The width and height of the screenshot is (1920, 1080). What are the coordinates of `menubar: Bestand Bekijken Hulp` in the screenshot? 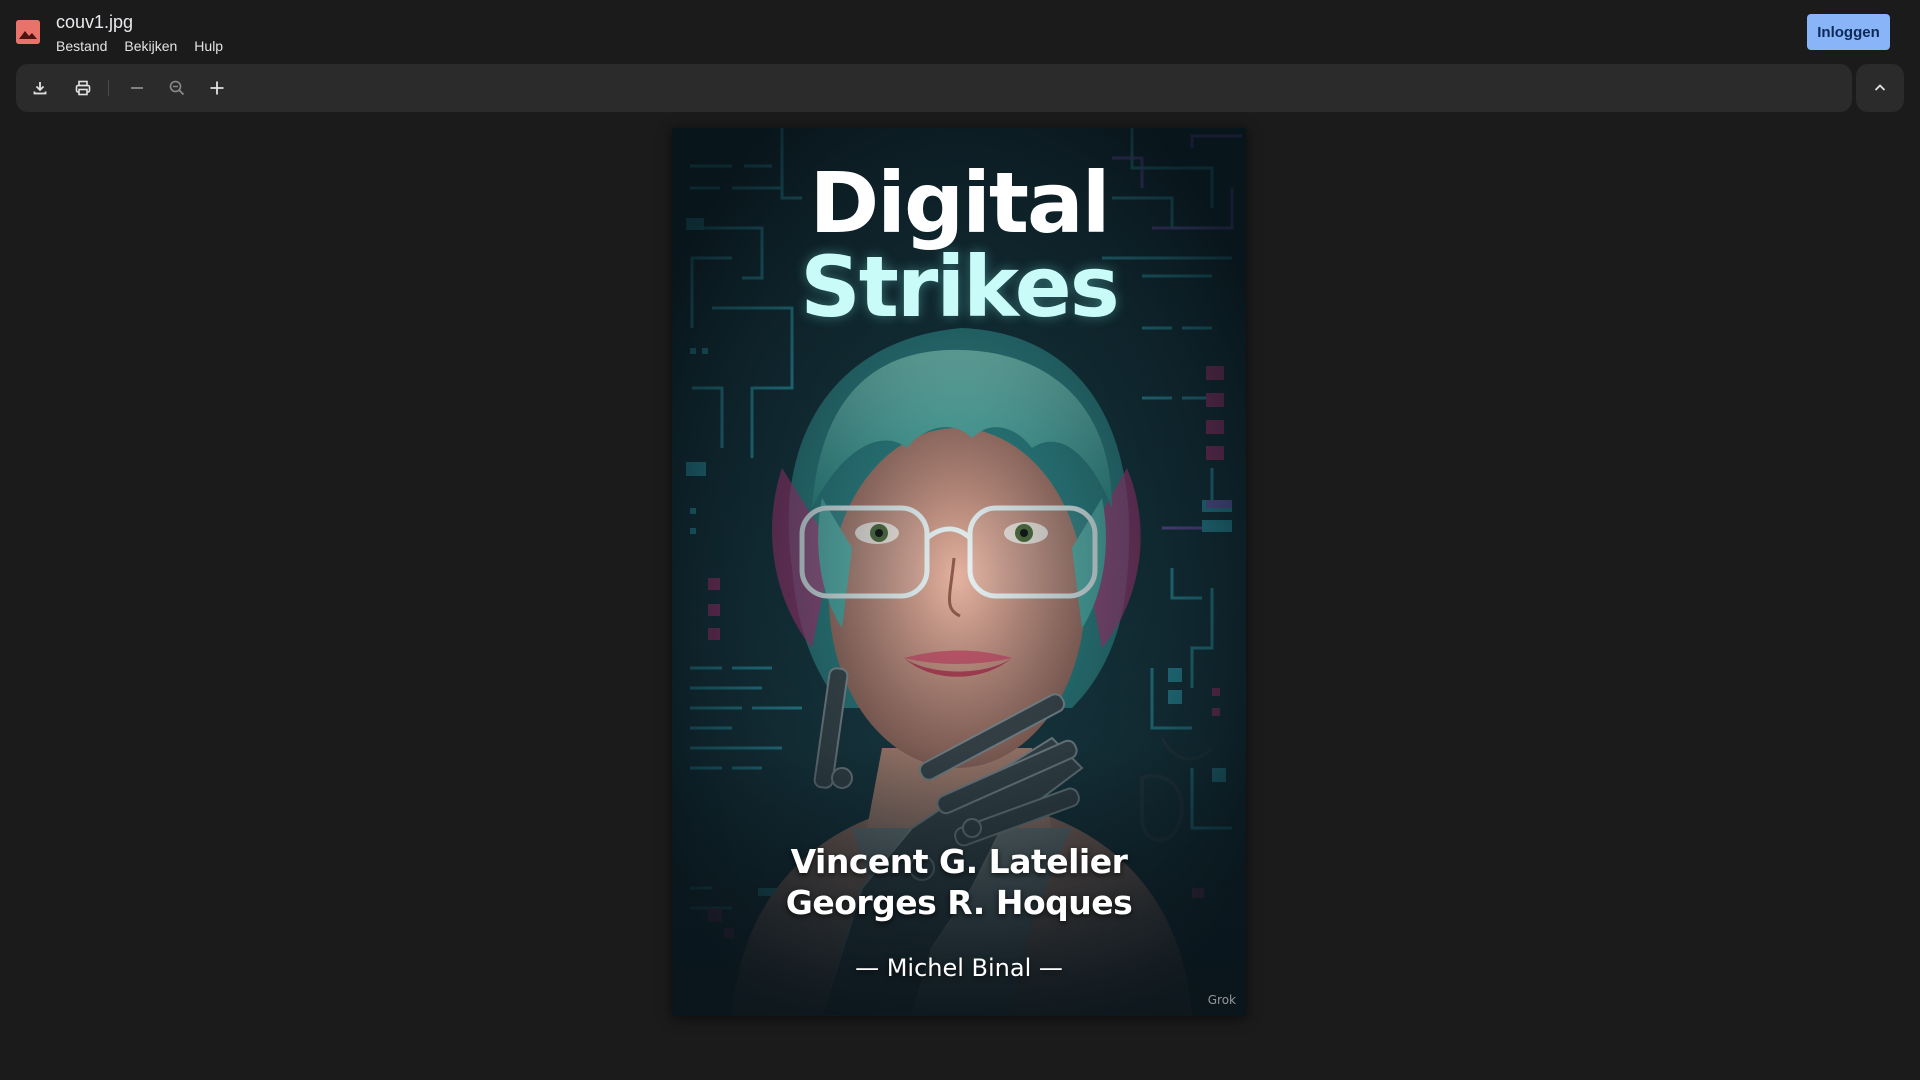 It's located at (148, 46).